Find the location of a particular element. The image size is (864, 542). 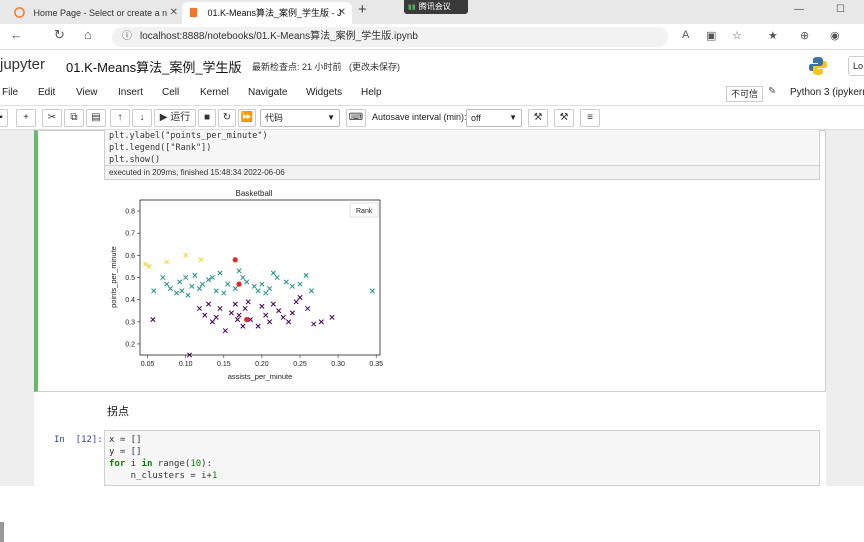

menu-view: View is located at coordinates (87, 92).